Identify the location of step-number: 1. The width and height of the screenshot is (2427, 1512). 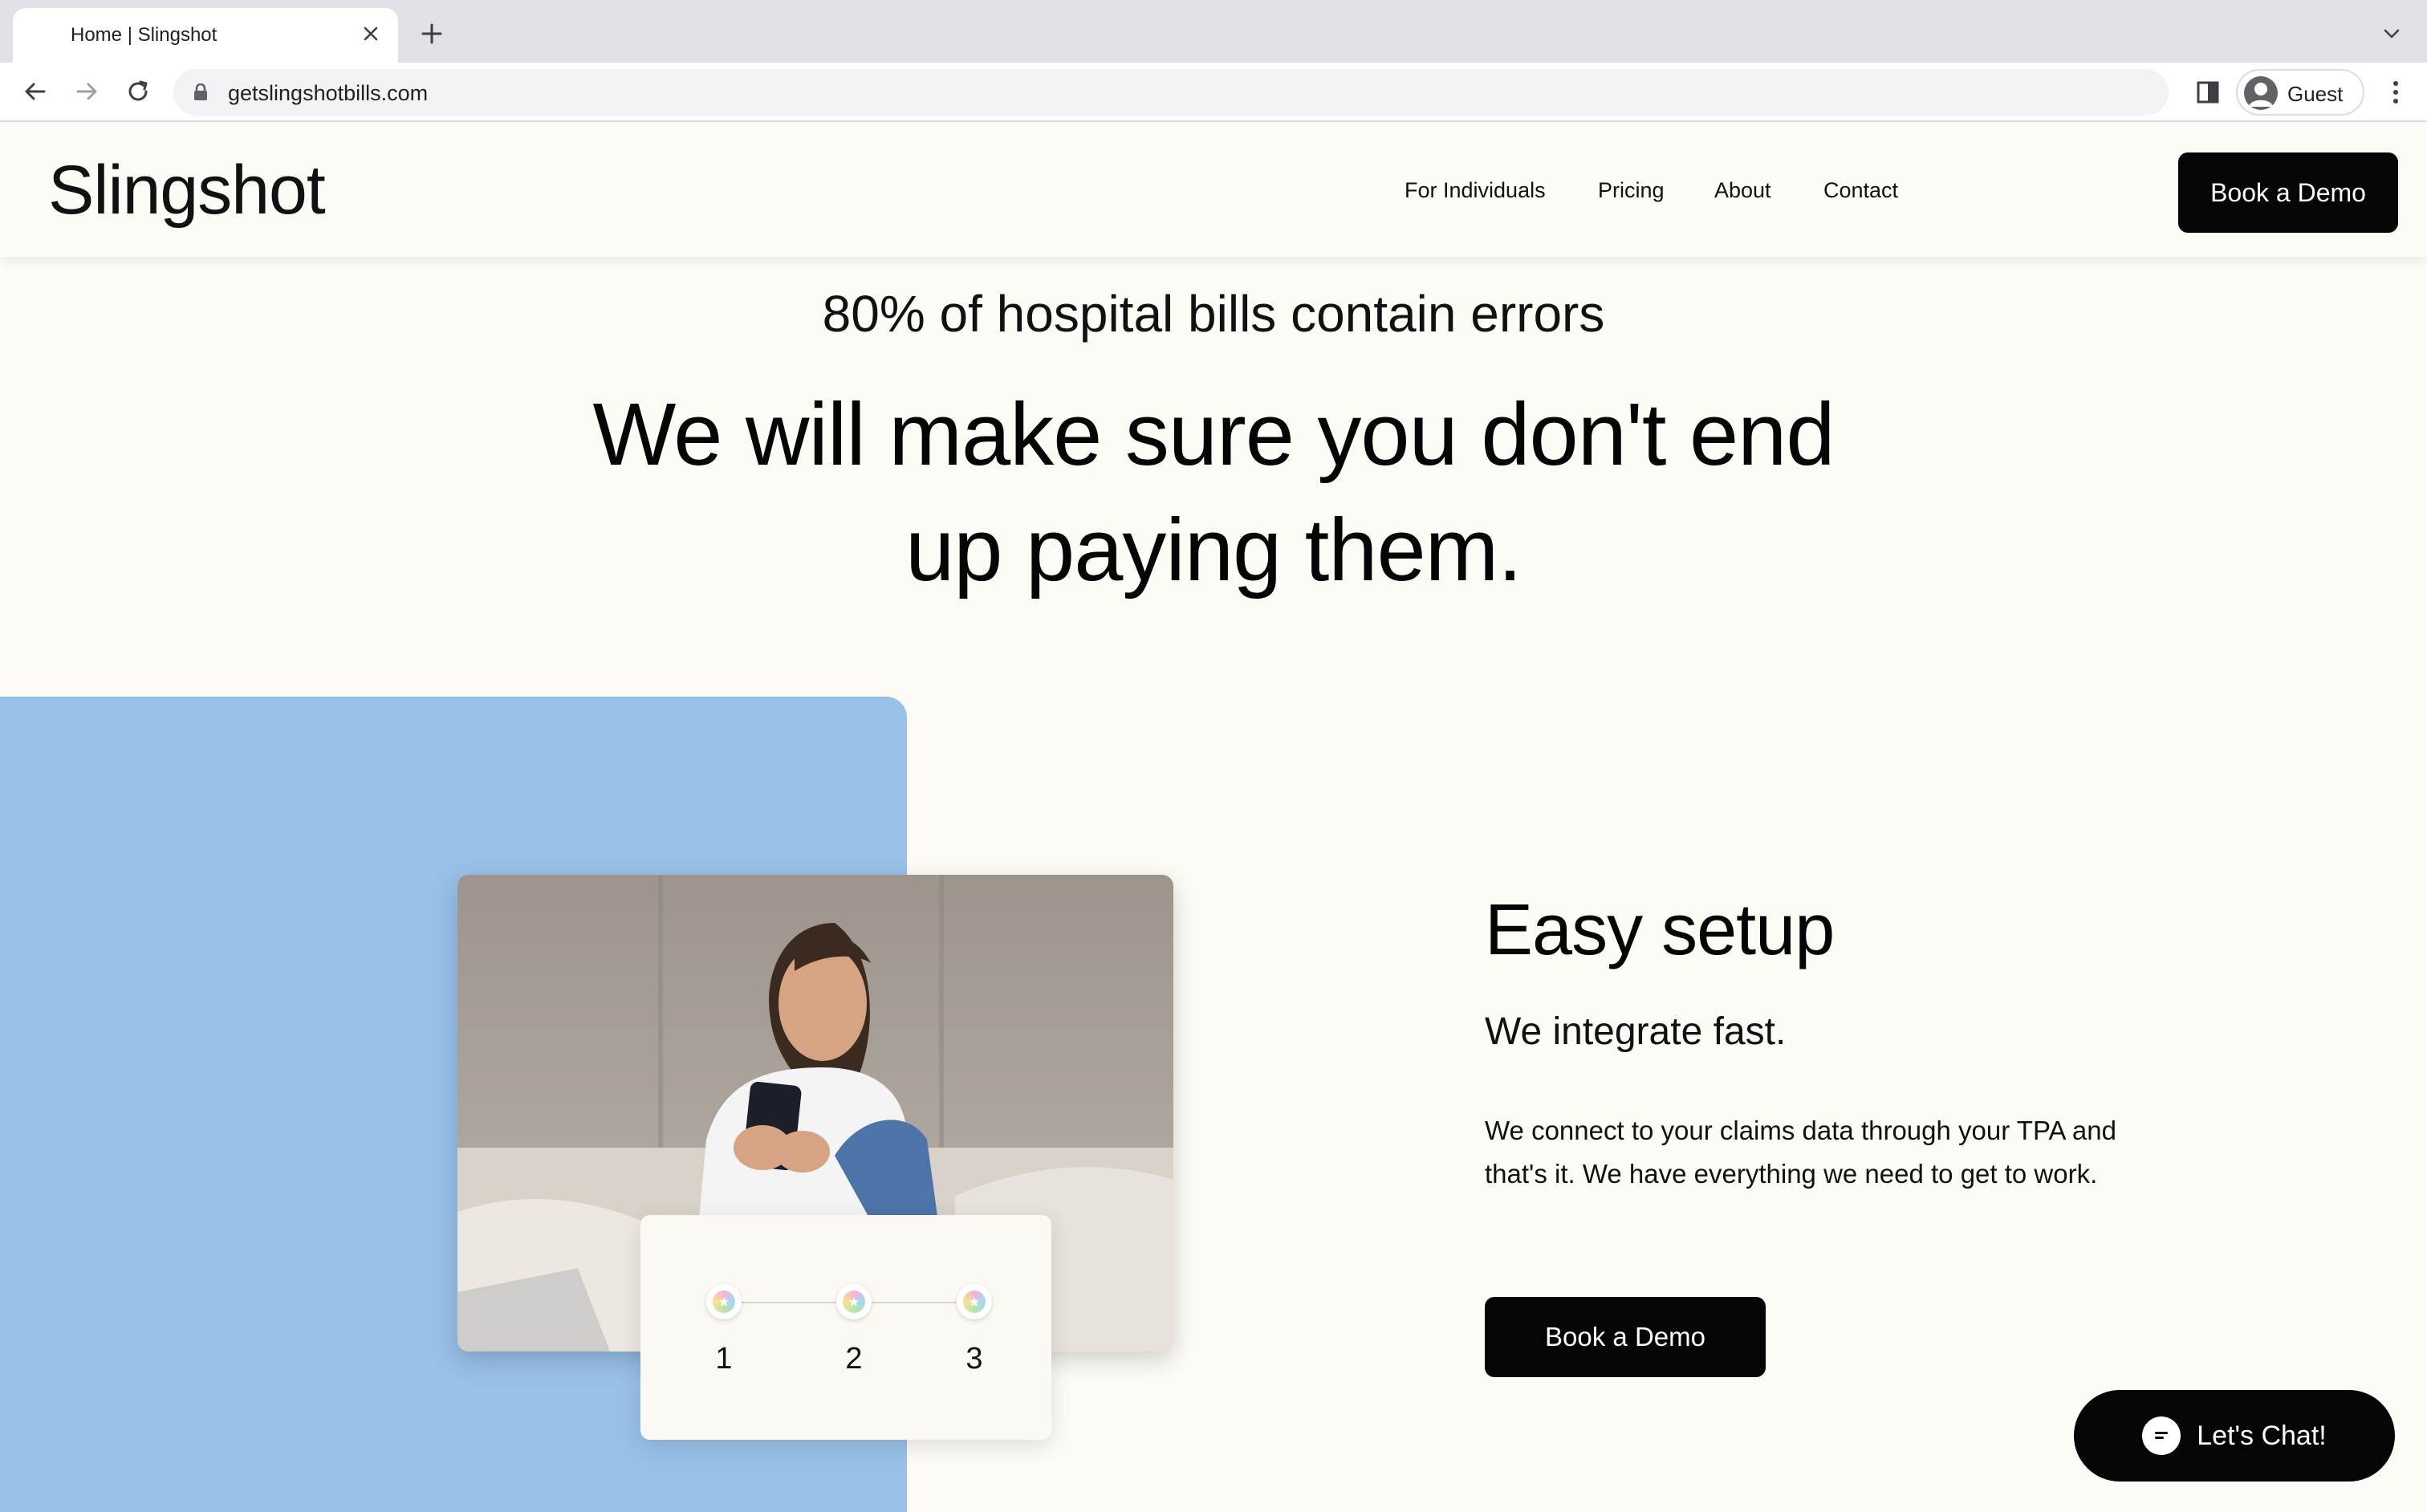
(724, 1359).